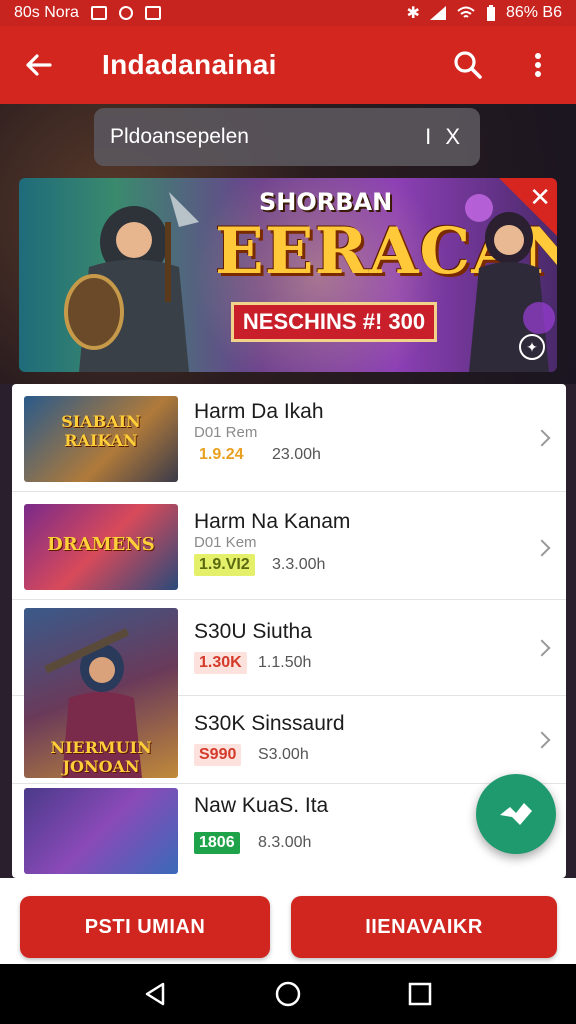  I want to click on item-duration: 8.3.00h, so click(285, 842).